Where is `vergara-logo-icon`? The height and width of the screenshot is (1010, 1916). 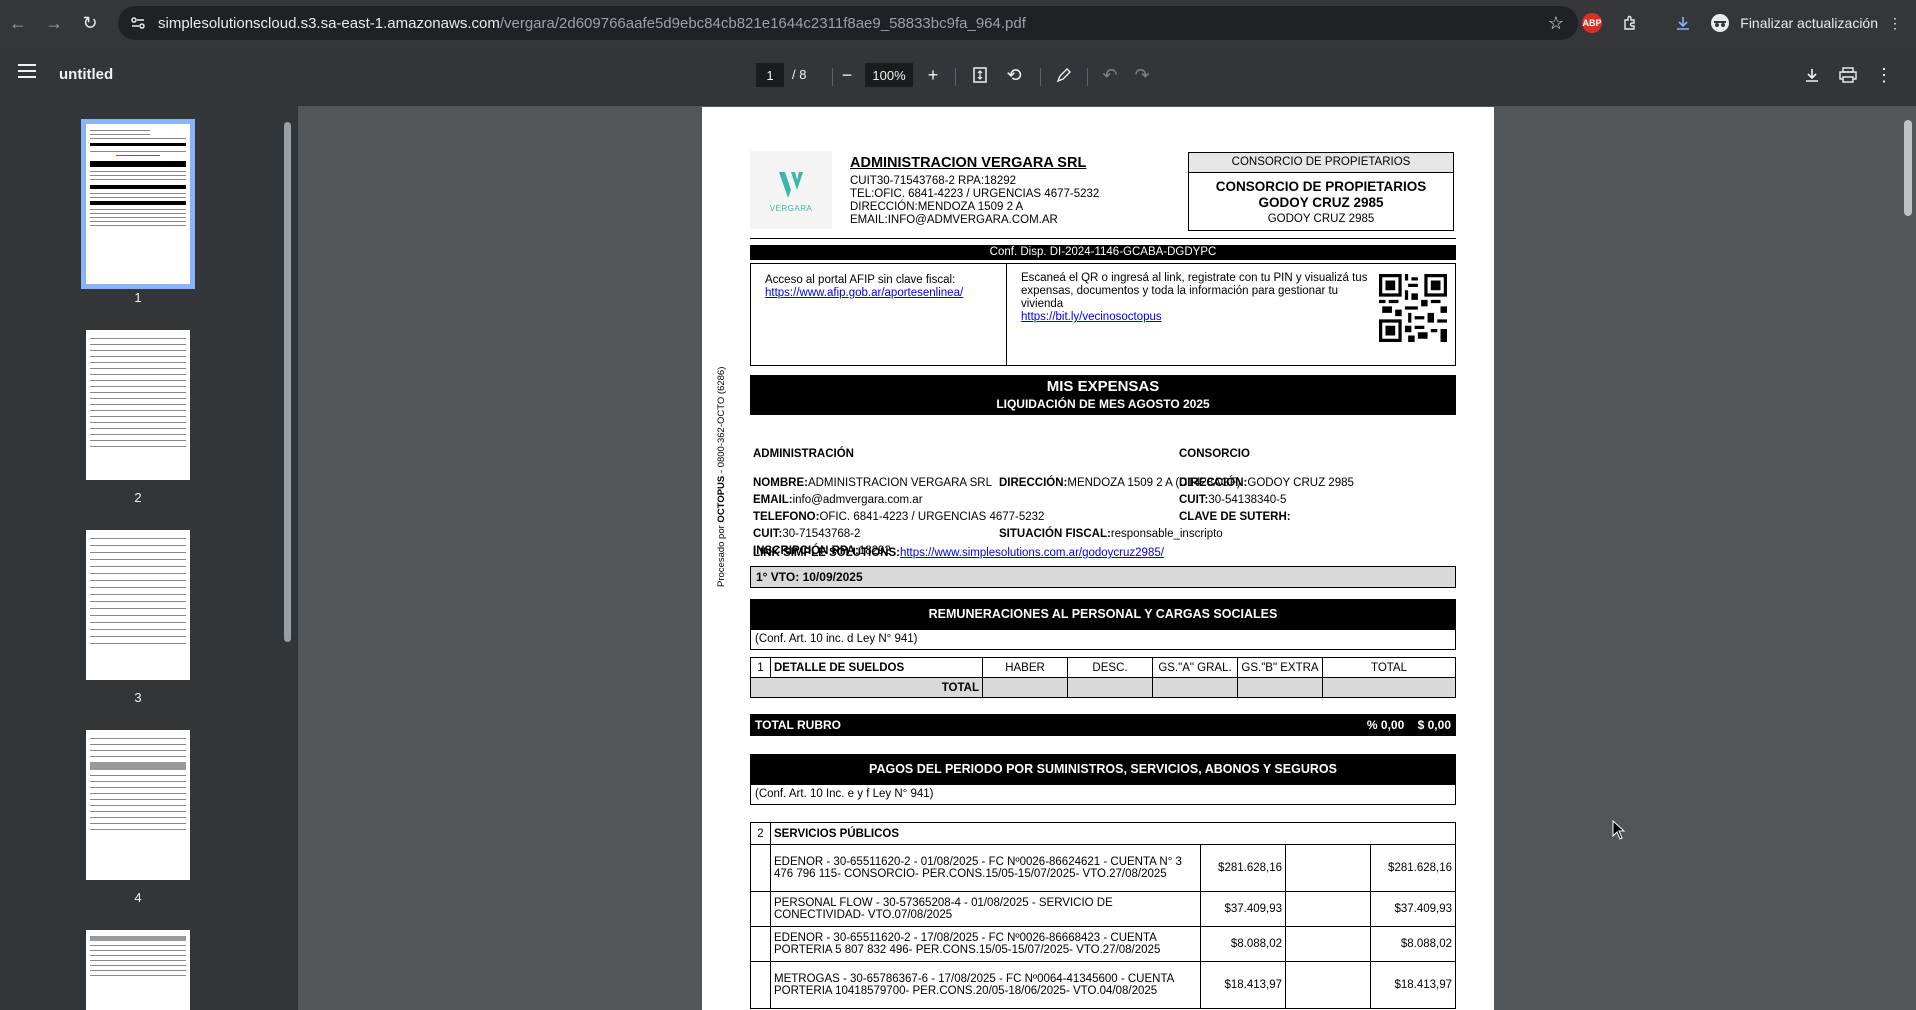 vergara-logo-icon is located at coordinates (791, 184).